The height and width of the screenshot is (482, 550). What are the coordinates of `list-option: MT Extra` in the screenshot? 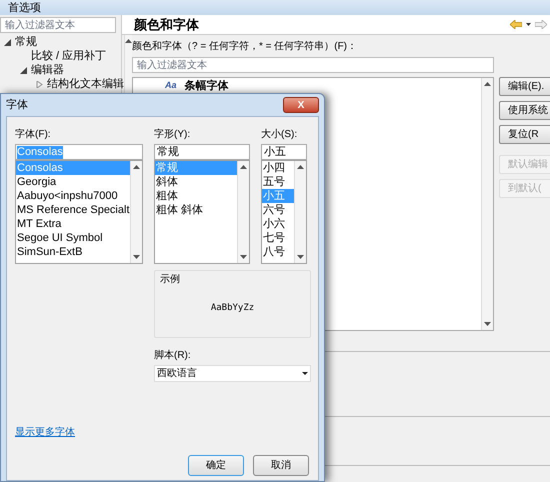 It's located at (73, 224).